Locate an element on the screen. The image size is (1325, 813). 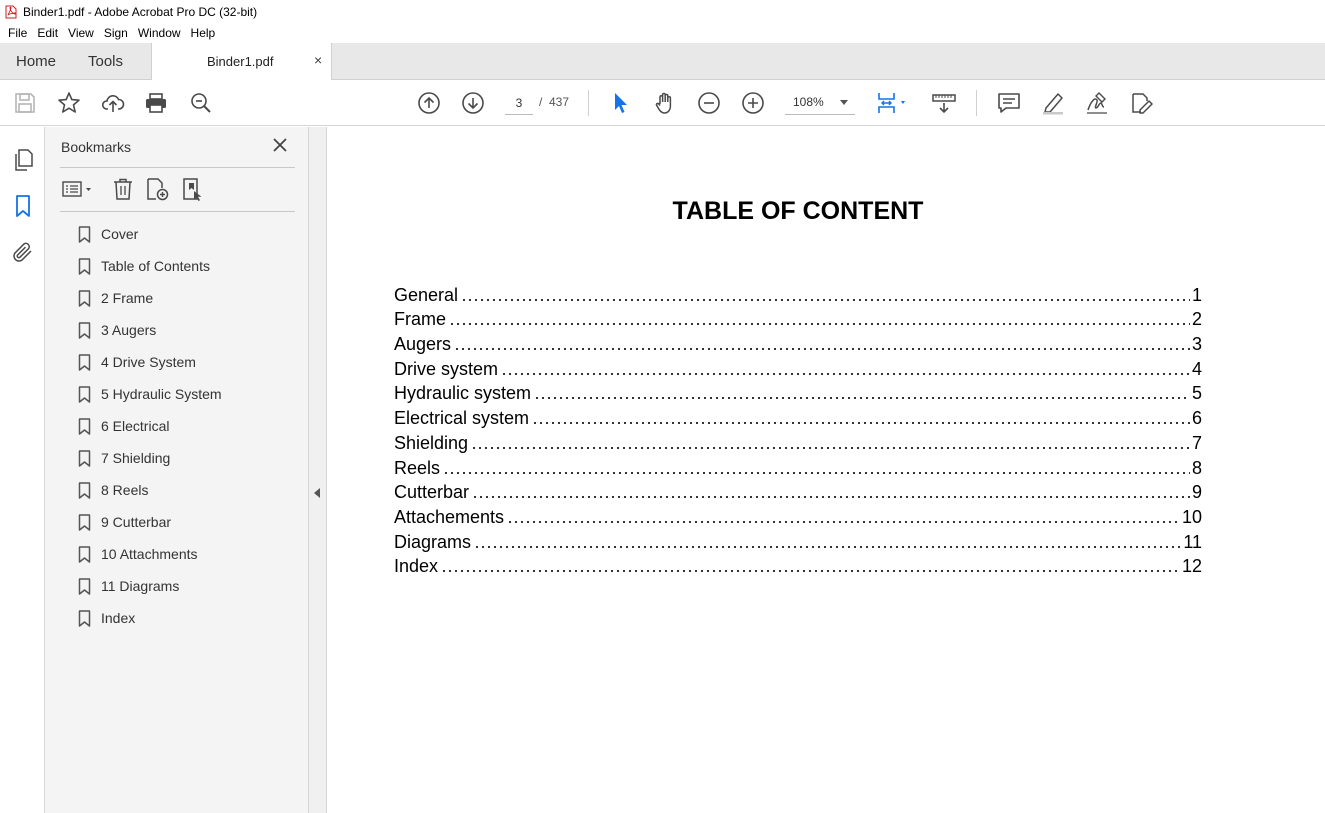
bookmark-item-attachments: 10 Attachments is located at coordinates (177, 554).